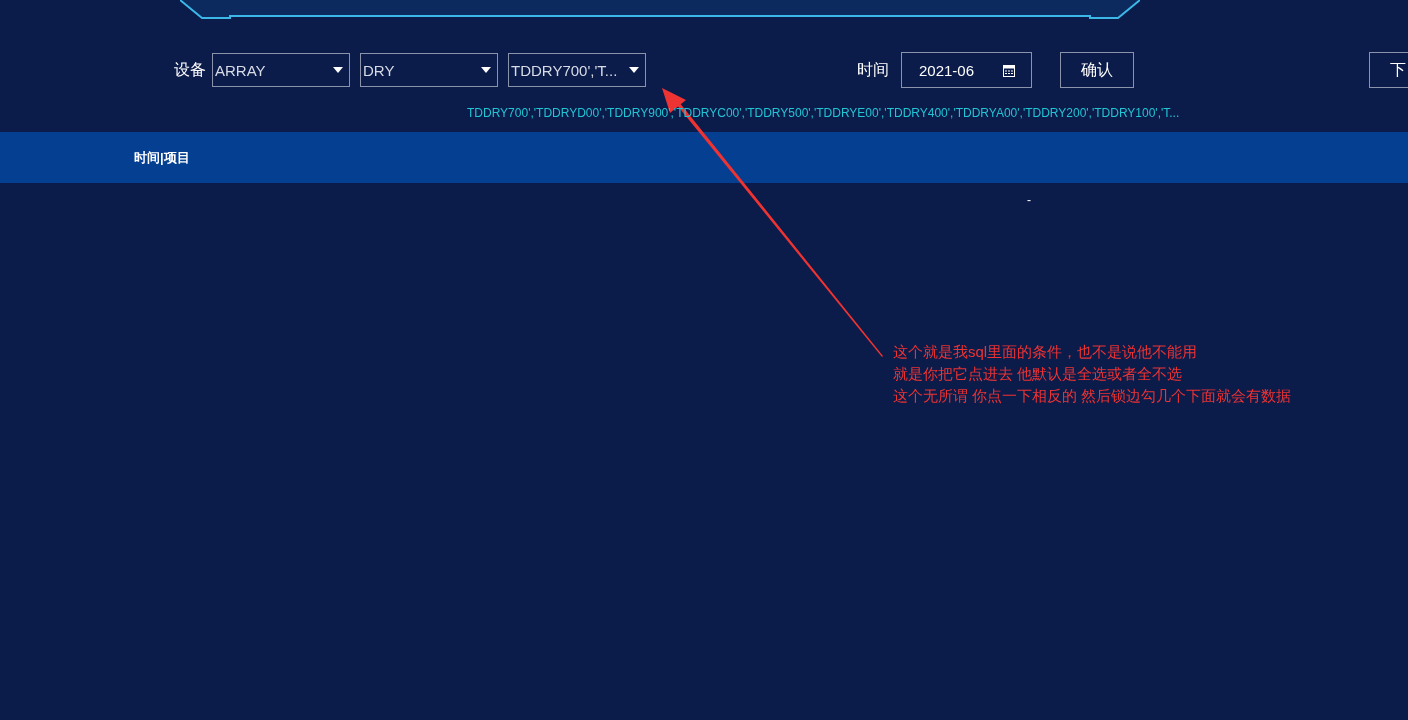  What do you see at coordinates (873, 69) in the screenshot?
I see `time-label: 时间` at bounding box center [873, 69].